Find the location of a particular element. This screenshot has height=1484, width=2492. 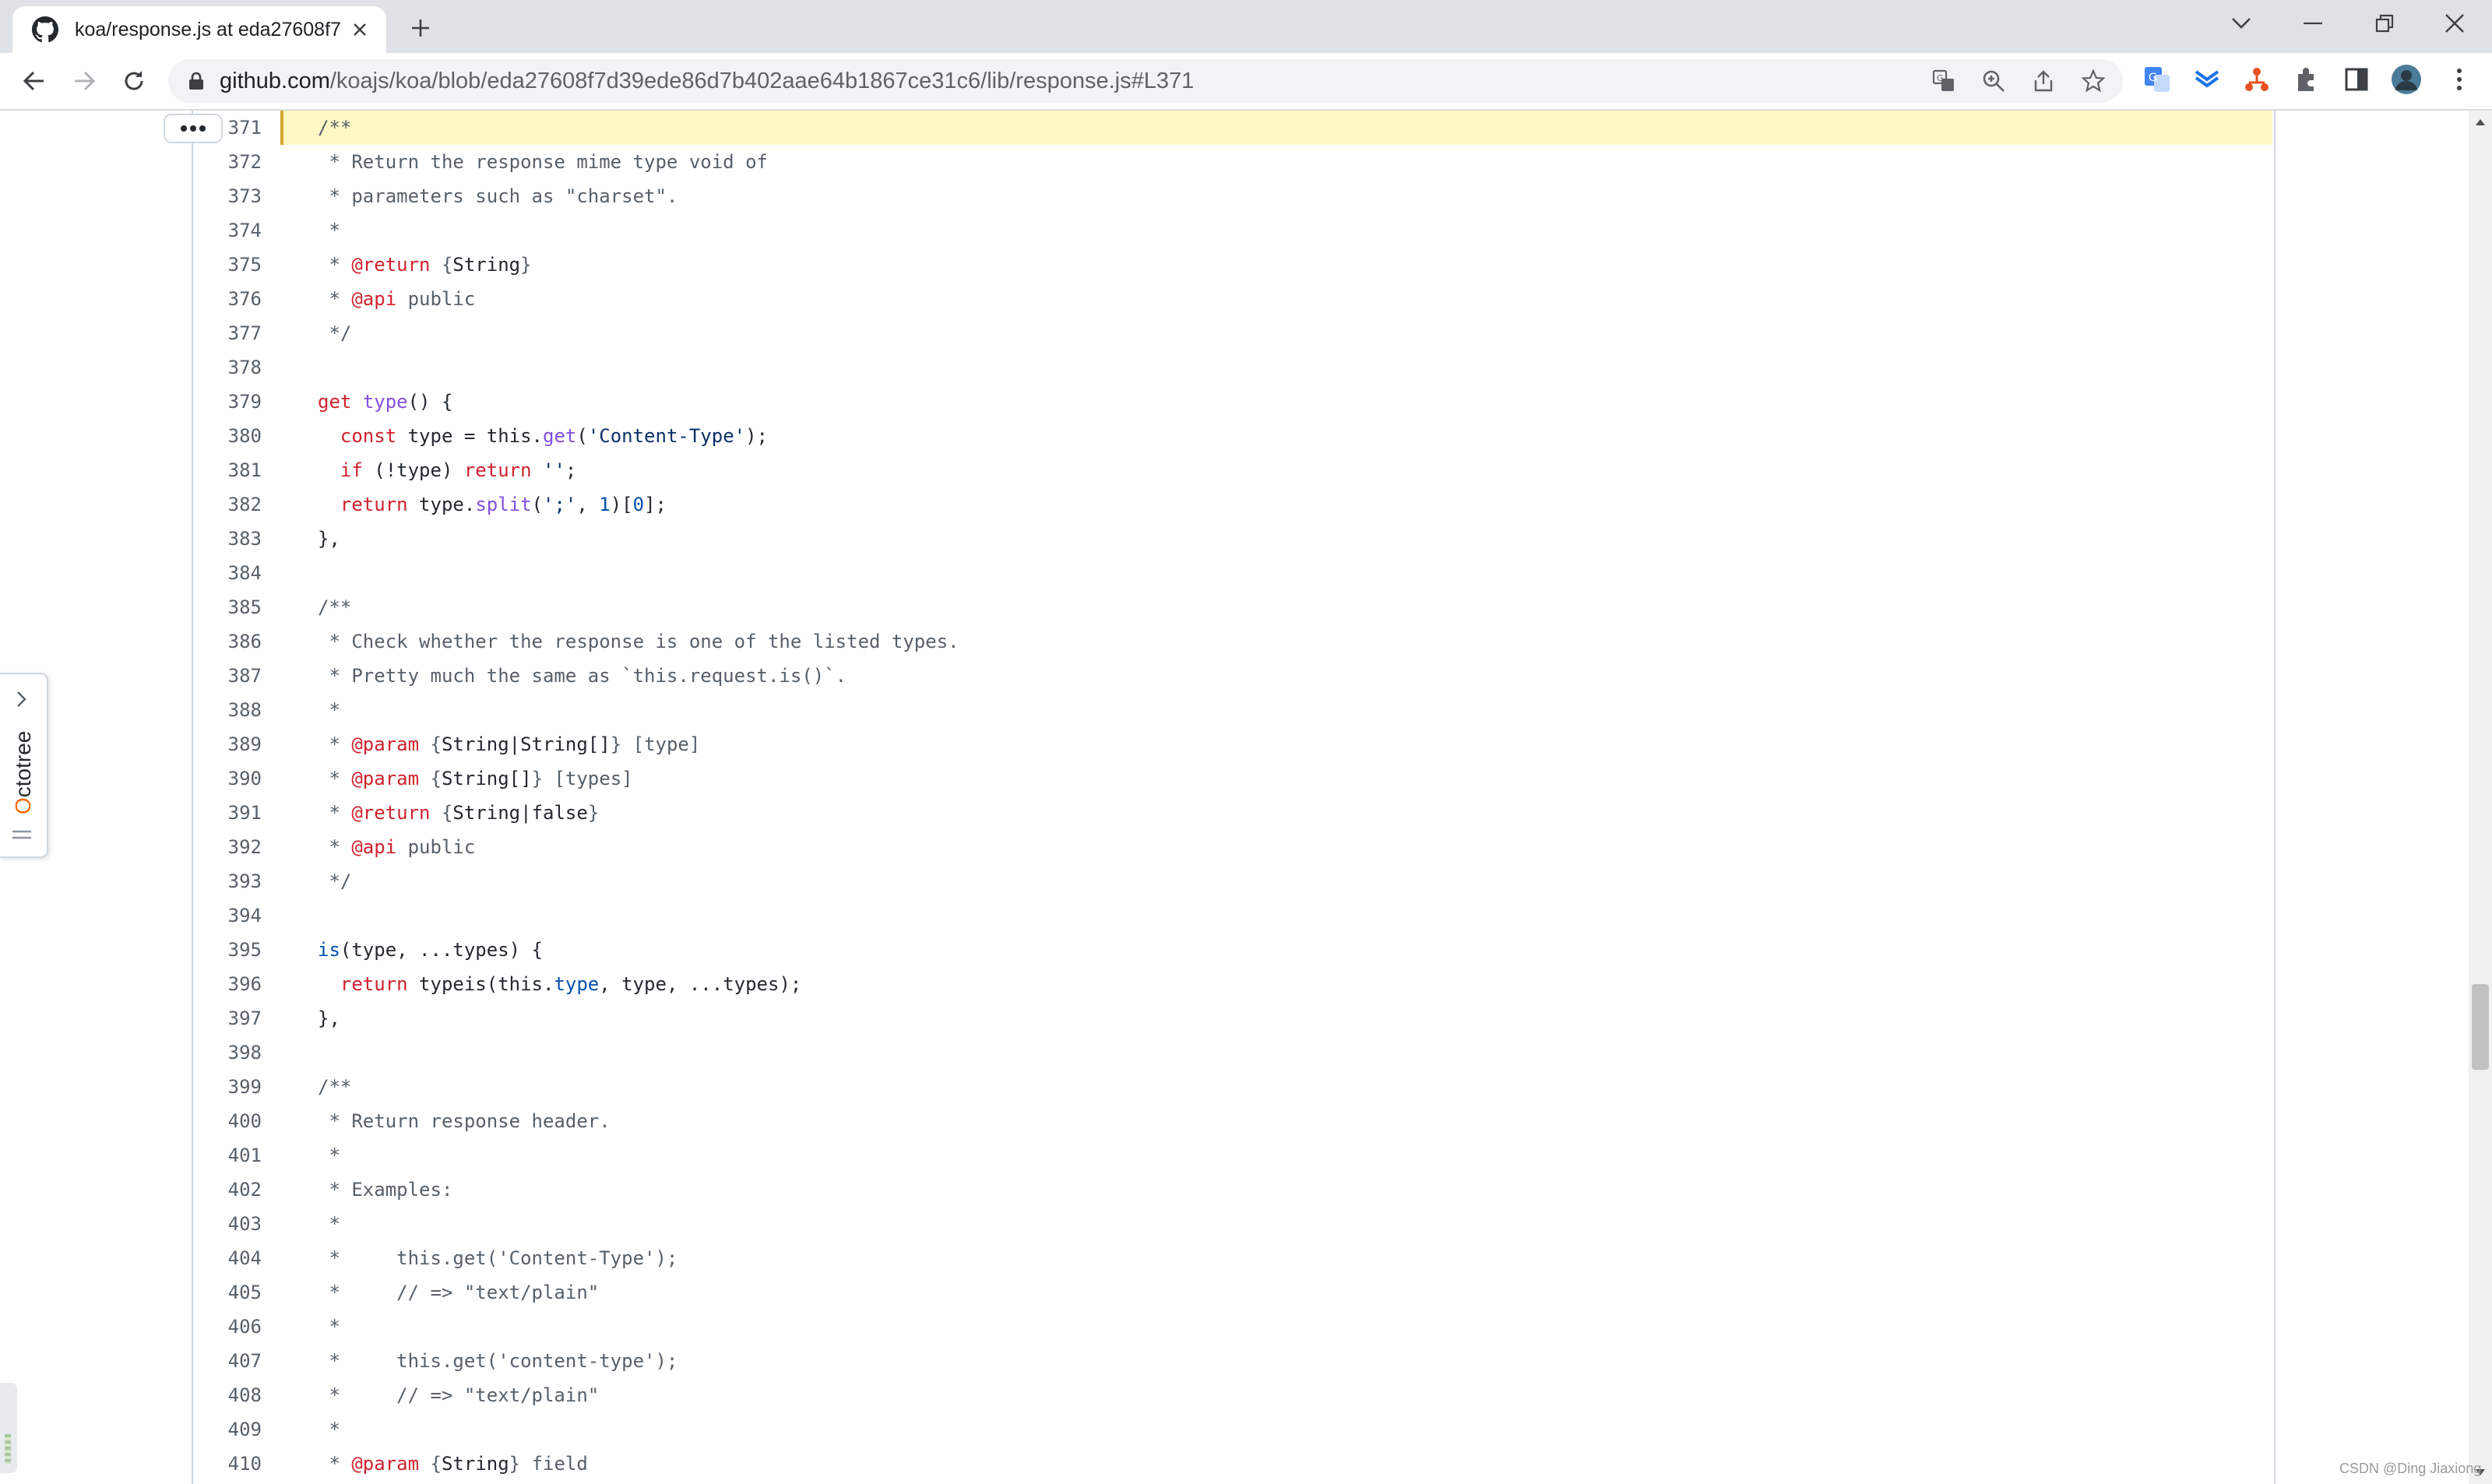

octotree-toggle: Octotree is located at coordinates (24, 766).